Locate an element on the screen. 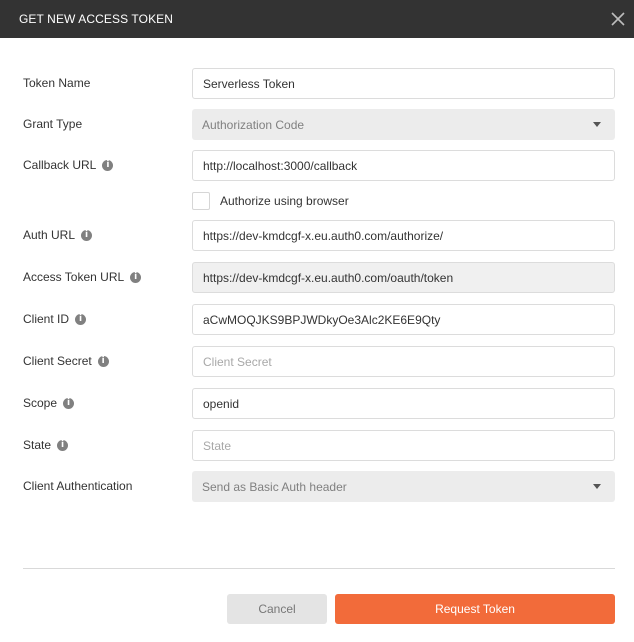 The image size is (634, 642). auth-url-label: Auth URL i is located at coordinates (58, 235).